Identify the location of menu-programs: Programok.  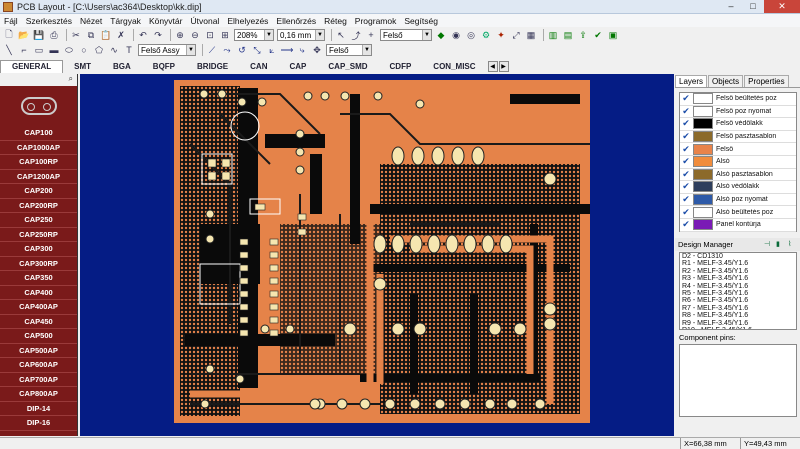
(376, 21).